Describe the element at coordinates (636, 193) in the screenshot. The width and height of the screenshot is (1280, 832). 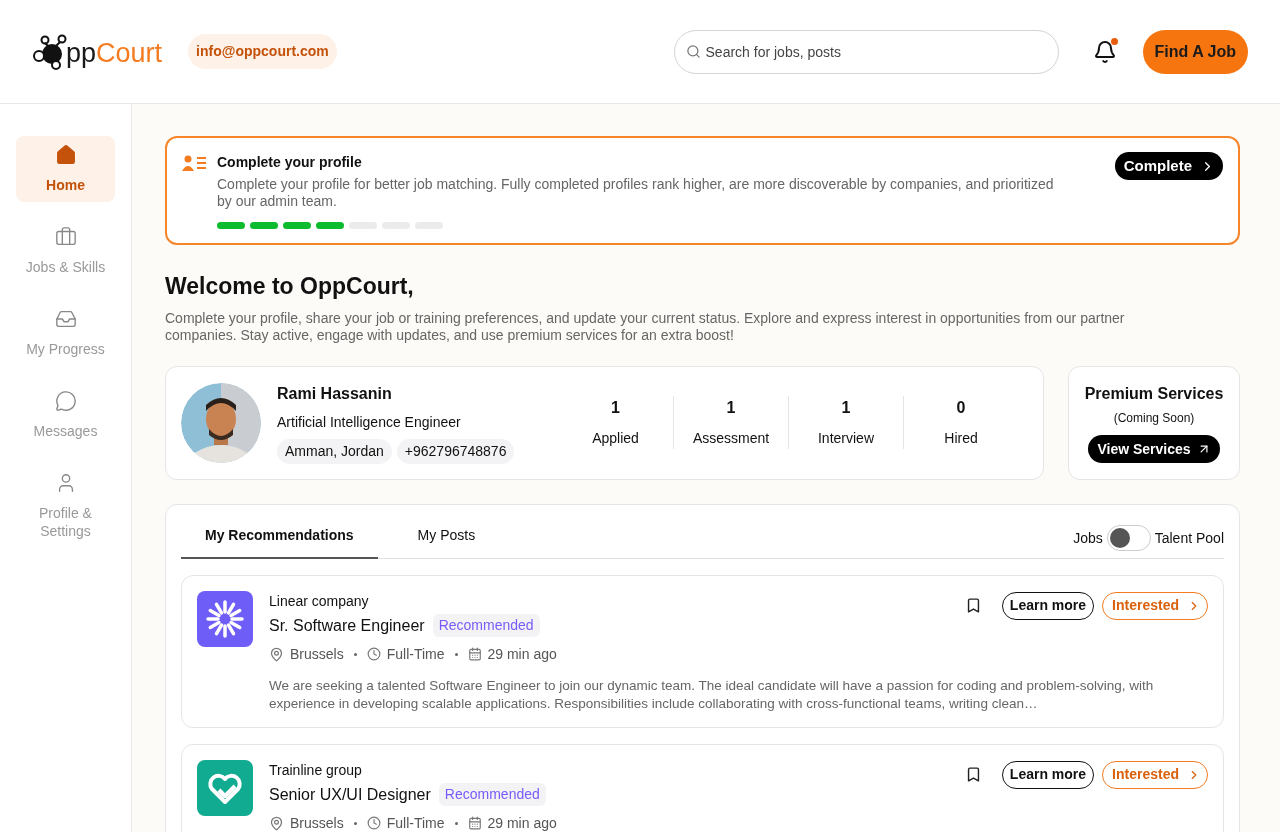
I see `banner-text: Complete your profile for better job matching. Fully completed profiles rank higher, are more discoverable by companies, and prioritized by our admin team.` at that location.